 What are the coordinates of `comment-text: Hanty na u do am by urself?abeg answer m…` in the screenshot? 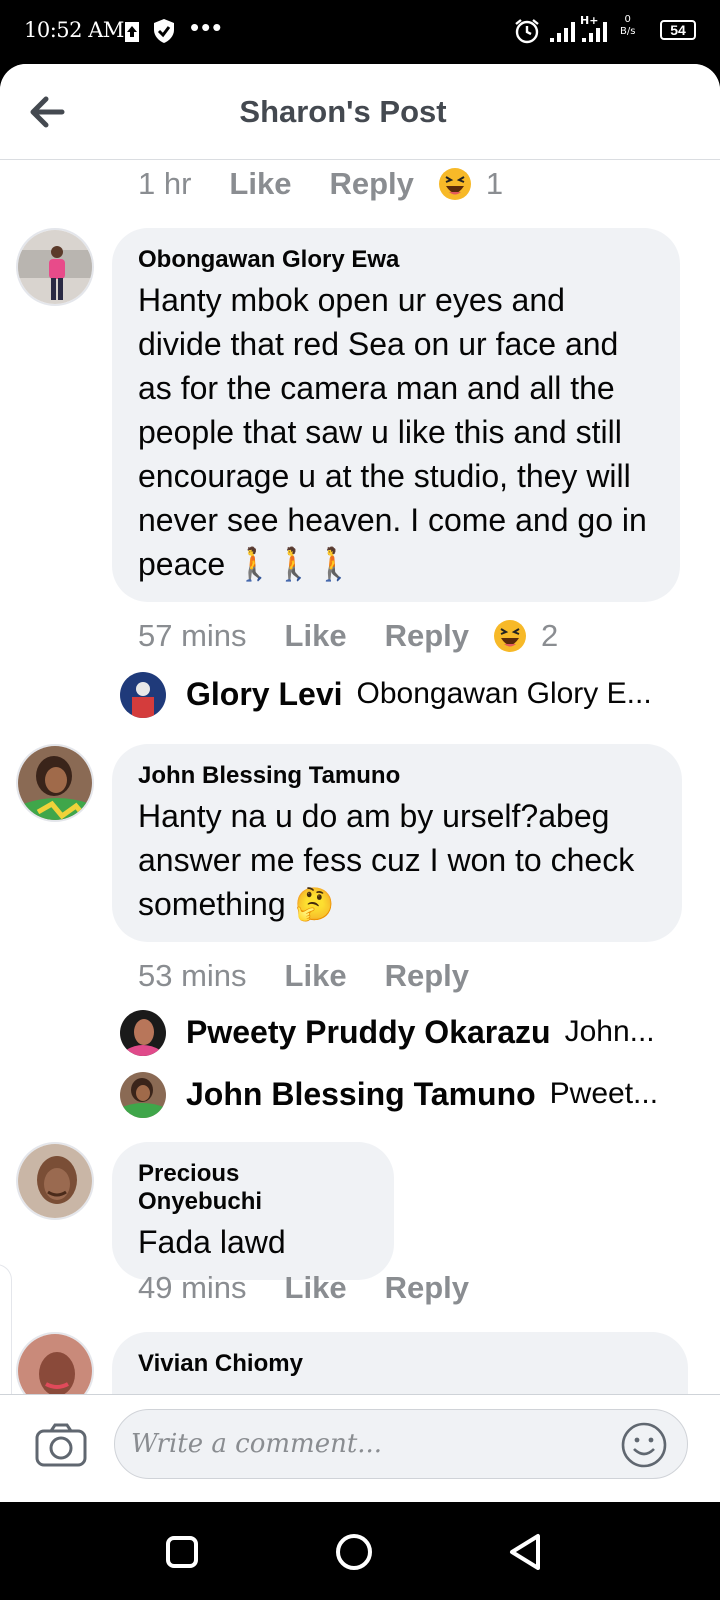 It's located at (386, 860).